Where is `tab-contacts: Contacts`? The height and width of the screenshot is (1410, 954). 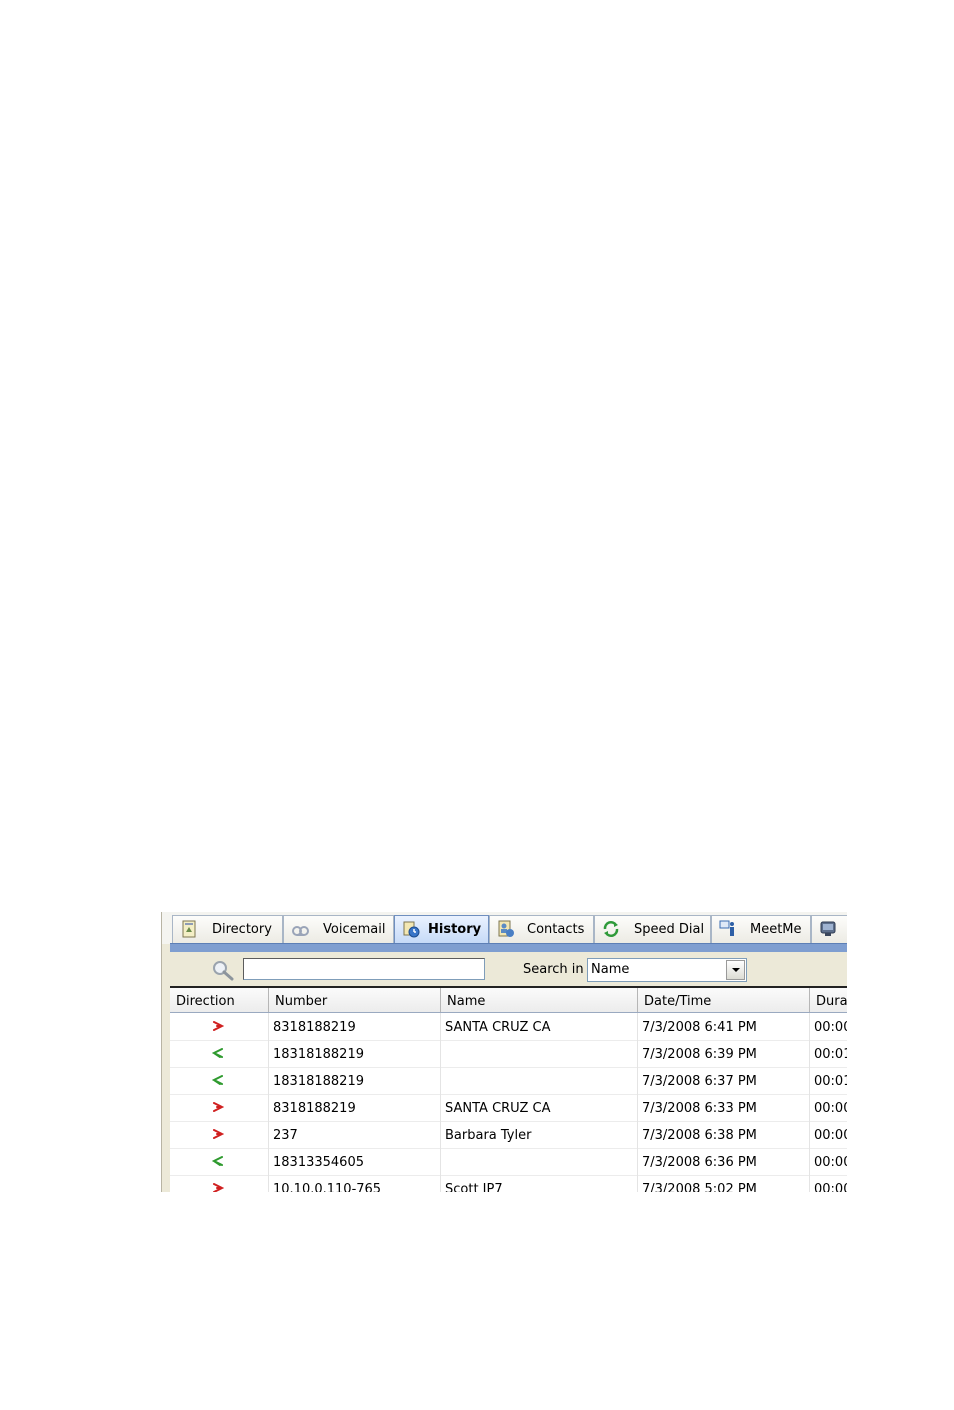
tab-contacts: Contacts is located at coordinates (541, 929).